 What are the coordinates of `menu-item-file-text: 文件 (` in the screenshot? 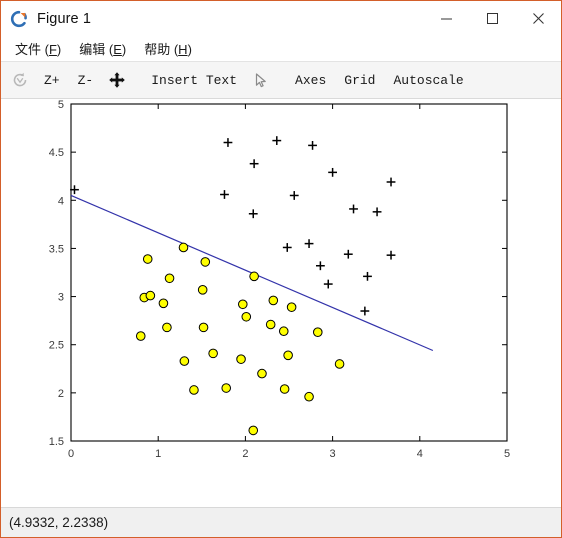 It's located at (32, 49).